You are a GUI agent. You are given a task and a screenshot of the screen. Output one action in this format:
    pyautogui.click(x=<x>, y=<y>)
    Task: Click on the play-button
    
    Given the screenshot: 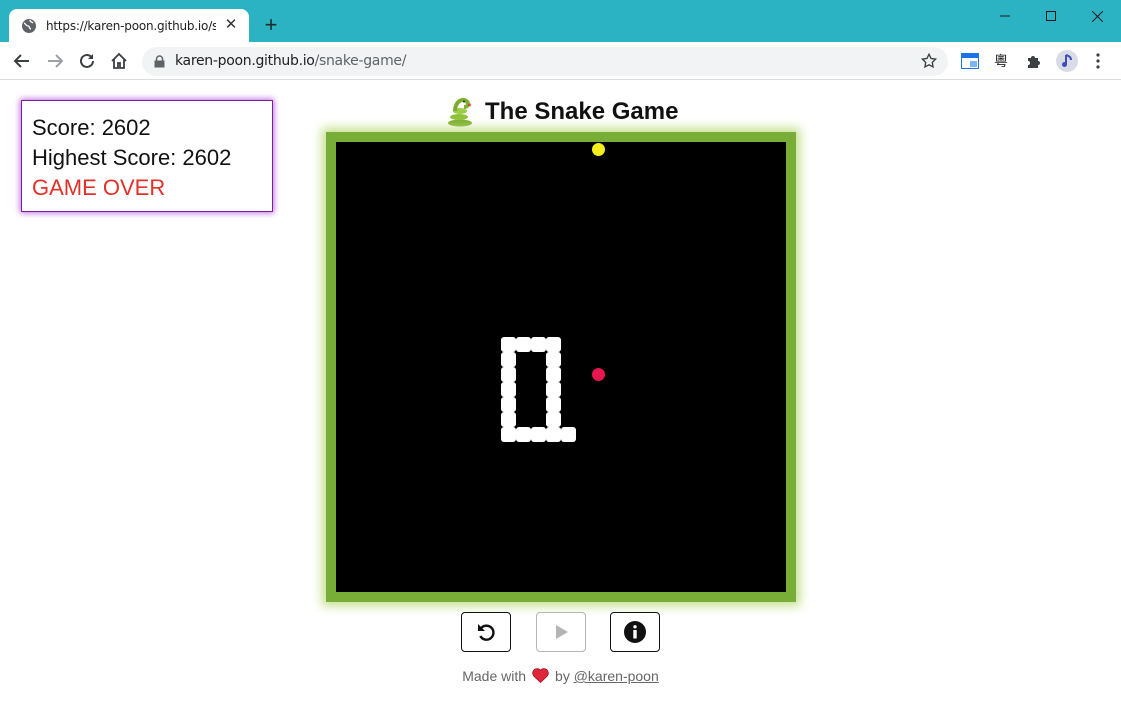 What is the action you would take?
    pyautogui.click(x=561, y=632)
    